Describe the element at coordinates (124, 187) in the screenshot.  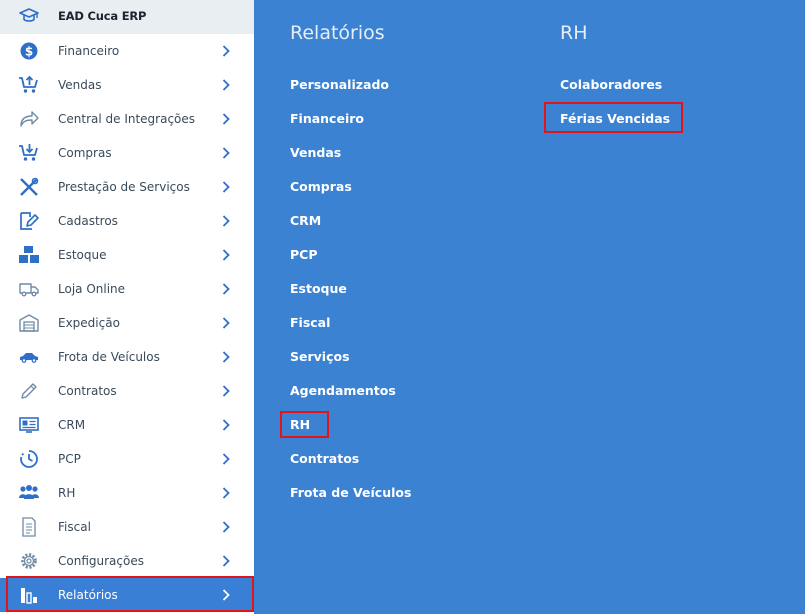
I see `sidebar-item-label: Prestação de Serviços` at that location.